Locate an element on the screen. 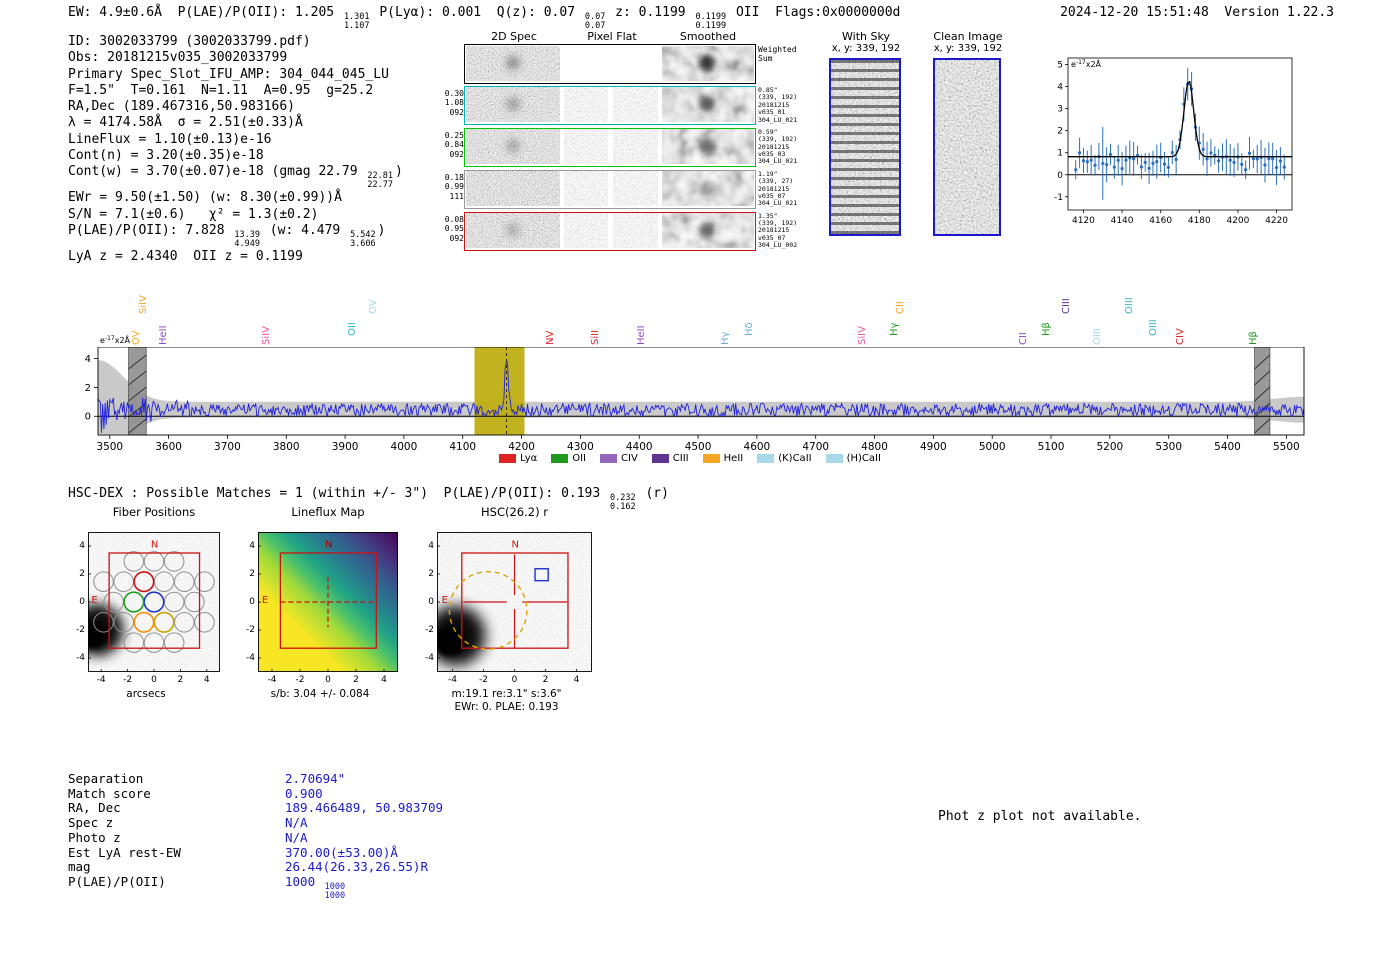 This screenshot has width=1400, height=953. stat-uncertainty: 0.232 0.162 is located at coordinates (623, 503).